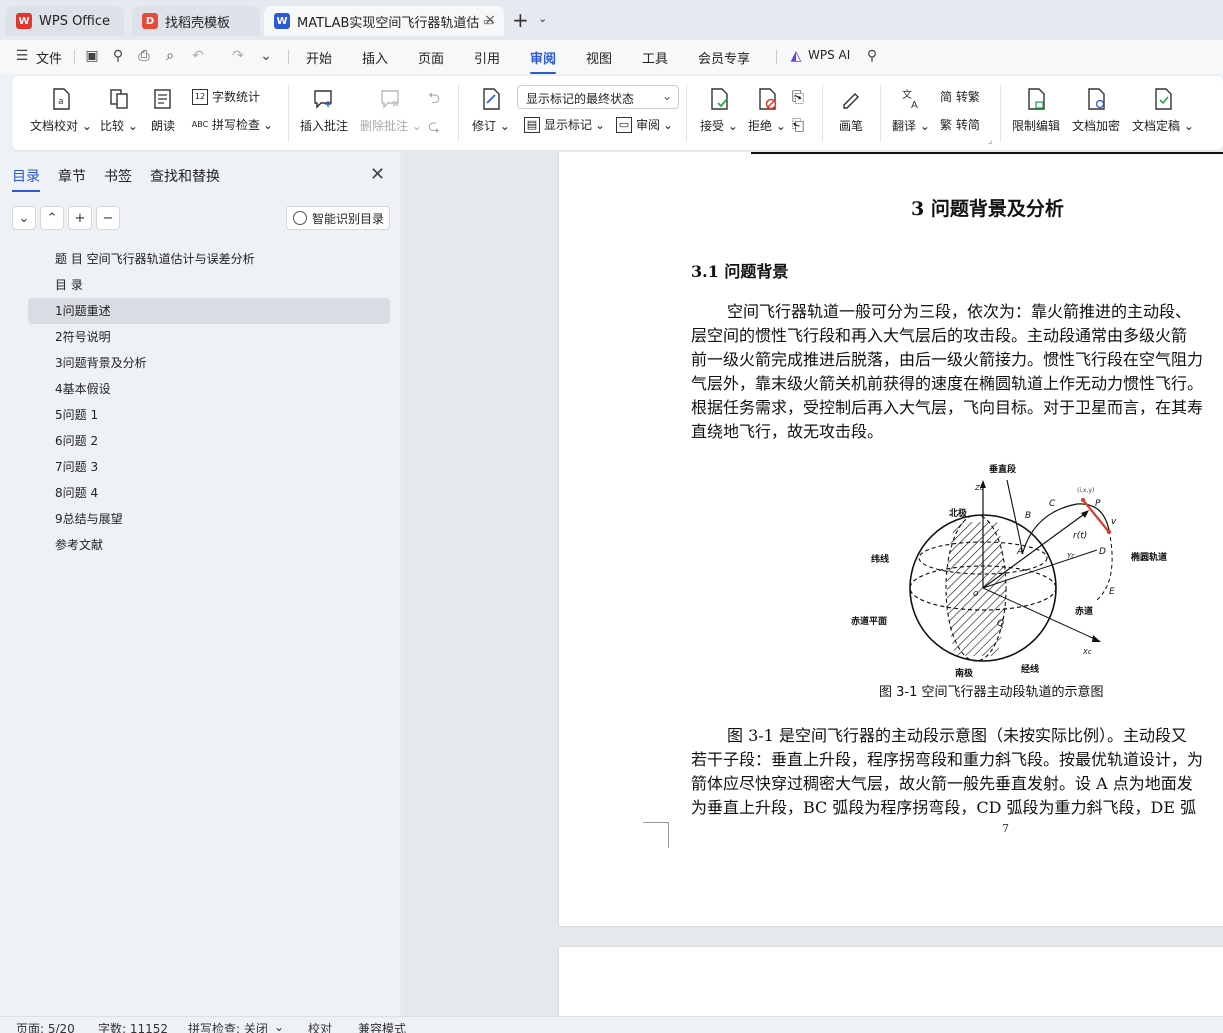  What do you see at coordinates (24, 218) in the screenshot?
I see `collapse-button: ⌄` at bounding box center [24, 218].